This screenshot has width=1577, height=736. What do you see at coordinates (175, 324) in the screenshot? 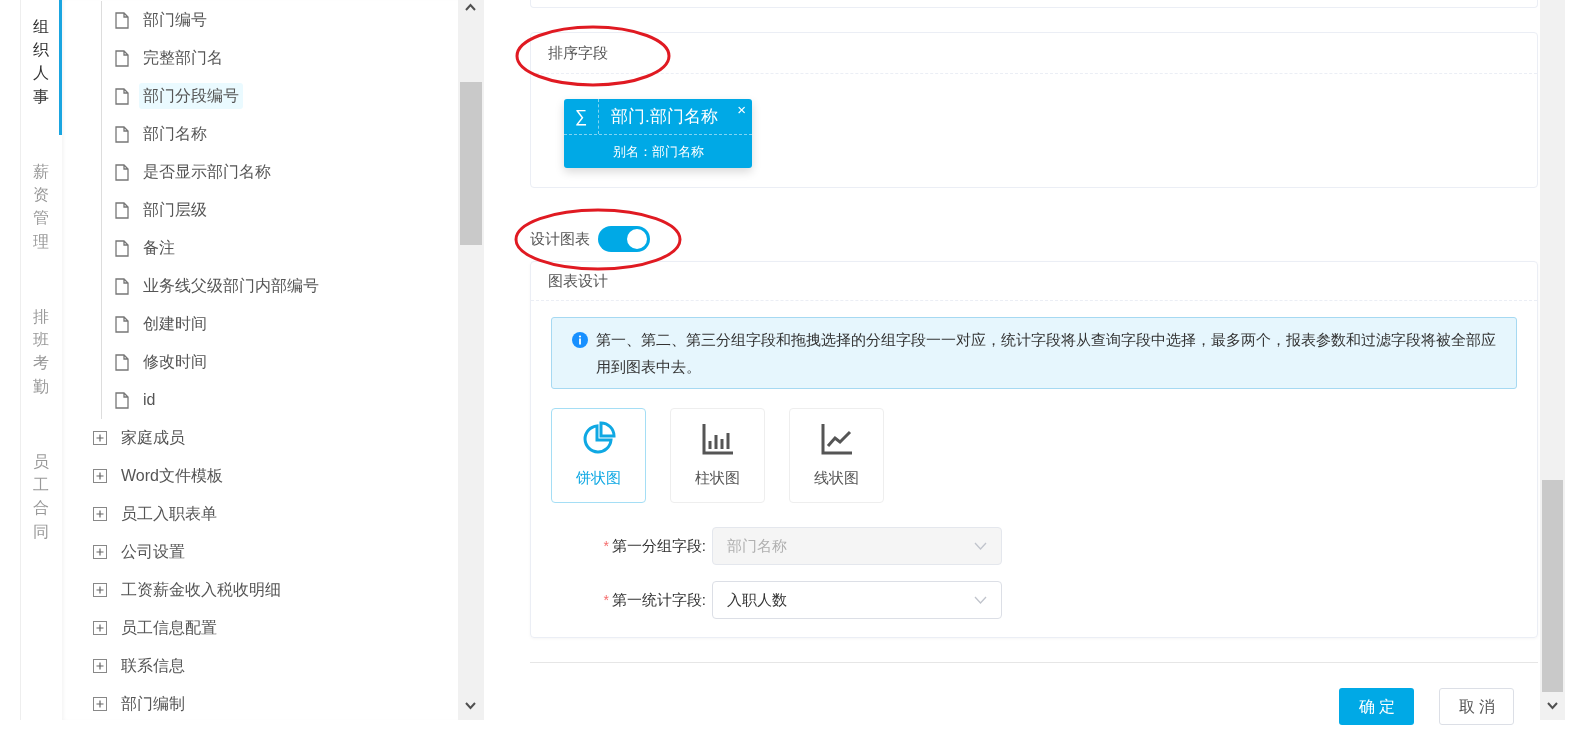
I see `tree-item: 创建时间` at bounding box center [175, 324].